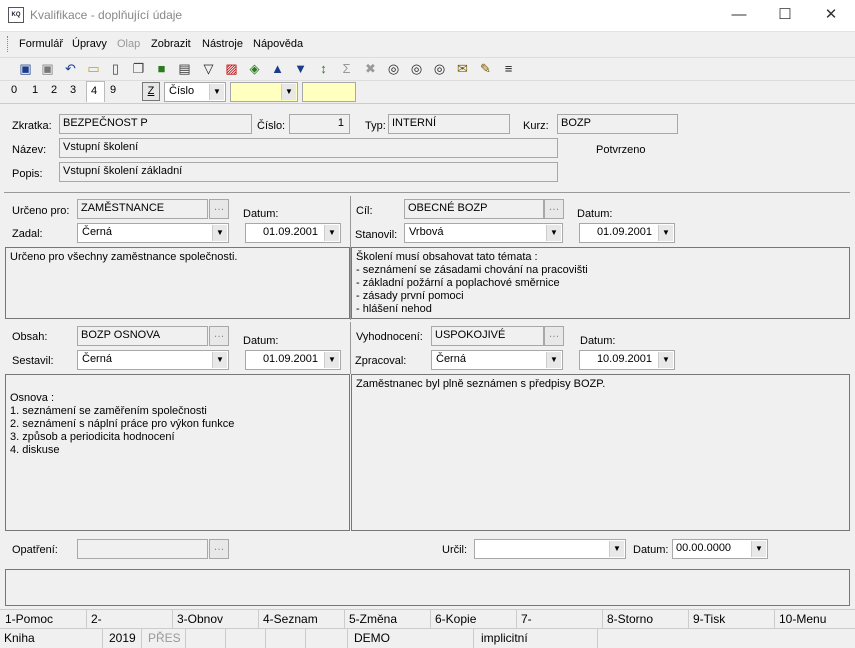 The height and width of the screenshot is (648, 855). I want to click on window-title: Kvalifikace - doplňující údaje, so click(106, 15).